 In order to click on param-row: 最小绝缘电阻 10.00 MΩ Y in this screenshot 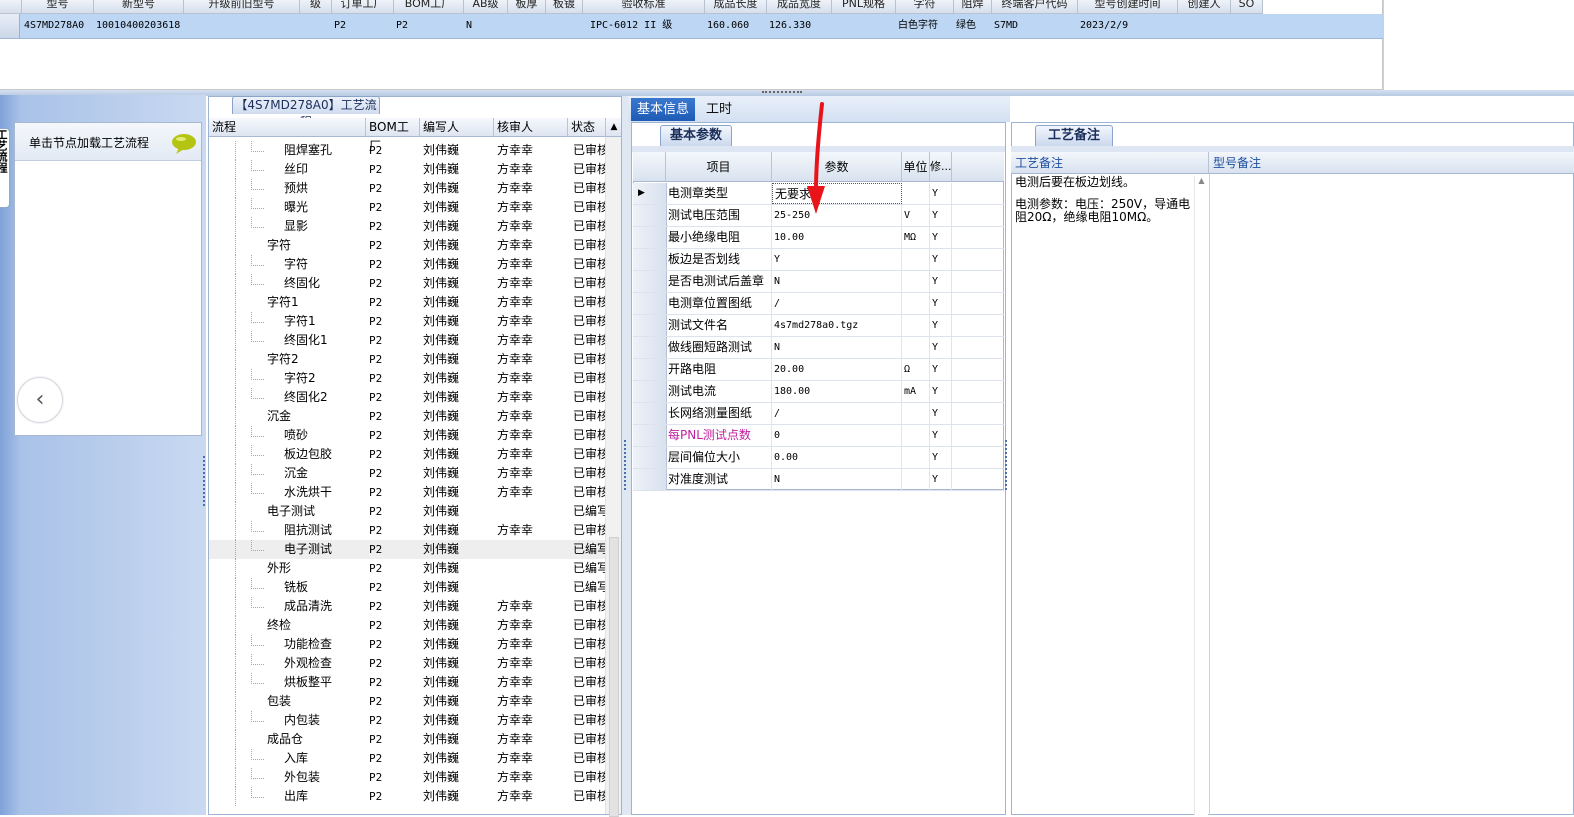, I will do `click(818, 238)`.